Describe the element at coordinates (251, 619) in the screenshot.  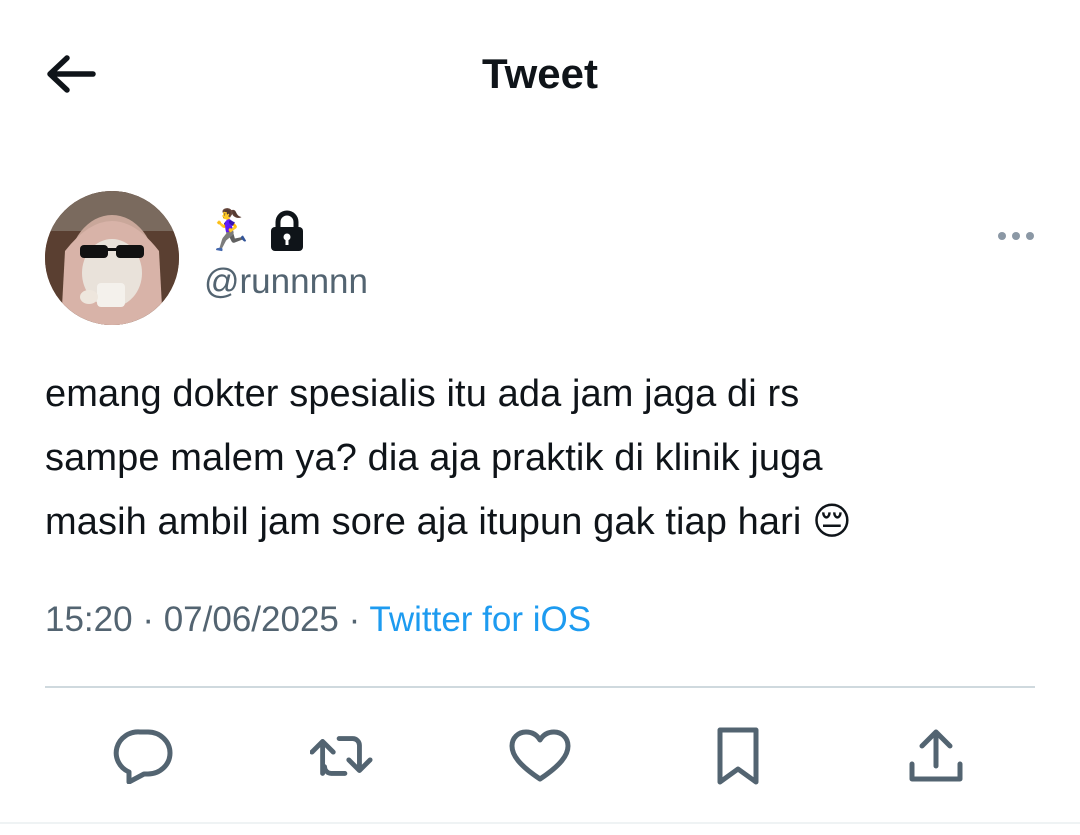
I see `tweet-date: 07/06/2025` at that location.